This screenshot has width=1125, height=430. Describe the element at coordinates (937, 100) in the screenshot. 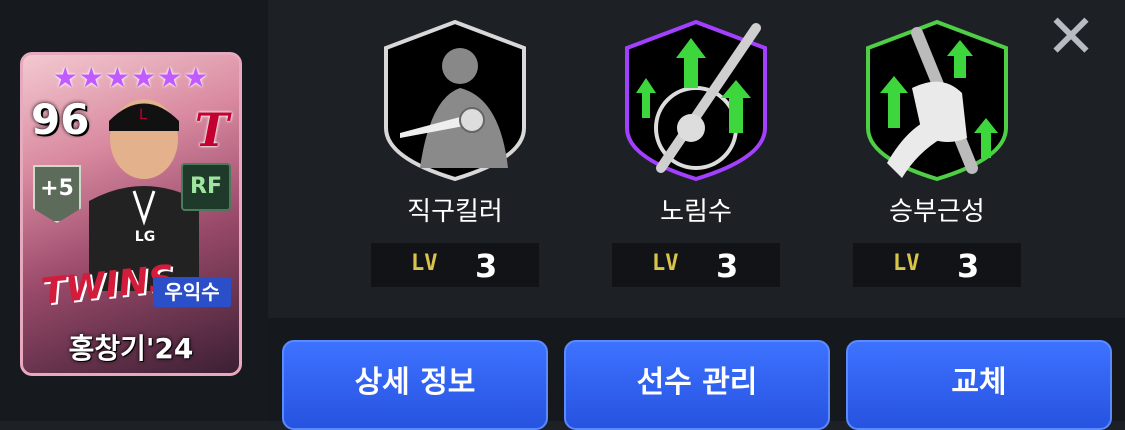

I see `grip-bat-icon` at that location.